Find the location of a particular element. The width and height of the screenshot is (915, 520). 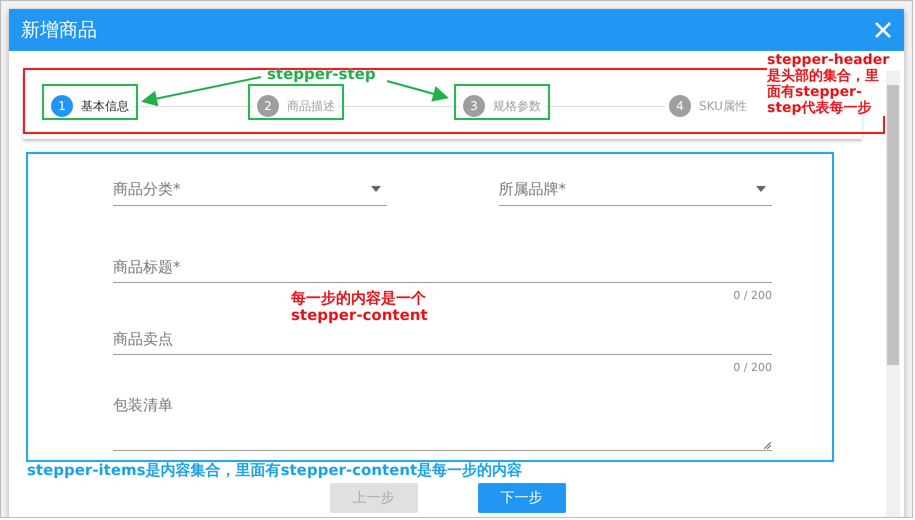

annotation-text: stepper-step is located at coordinates (321, 75).